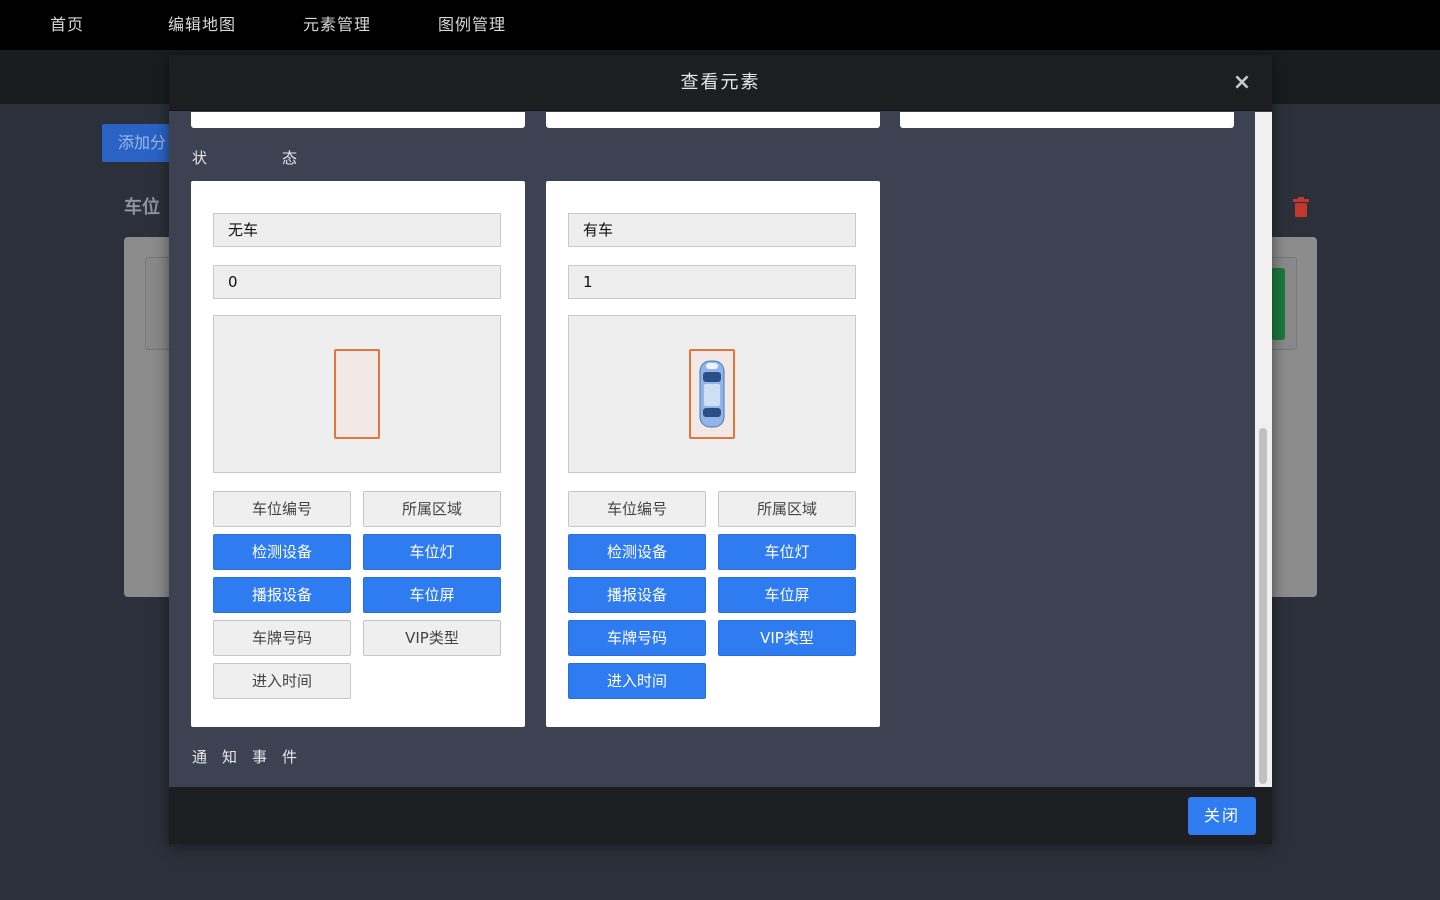 This screenshot has width=1440, height=900. What do you see at coordinates (67, 25) in the screenshot?
I see `nav-item-home: 首页` at bounding box center [67, 25].